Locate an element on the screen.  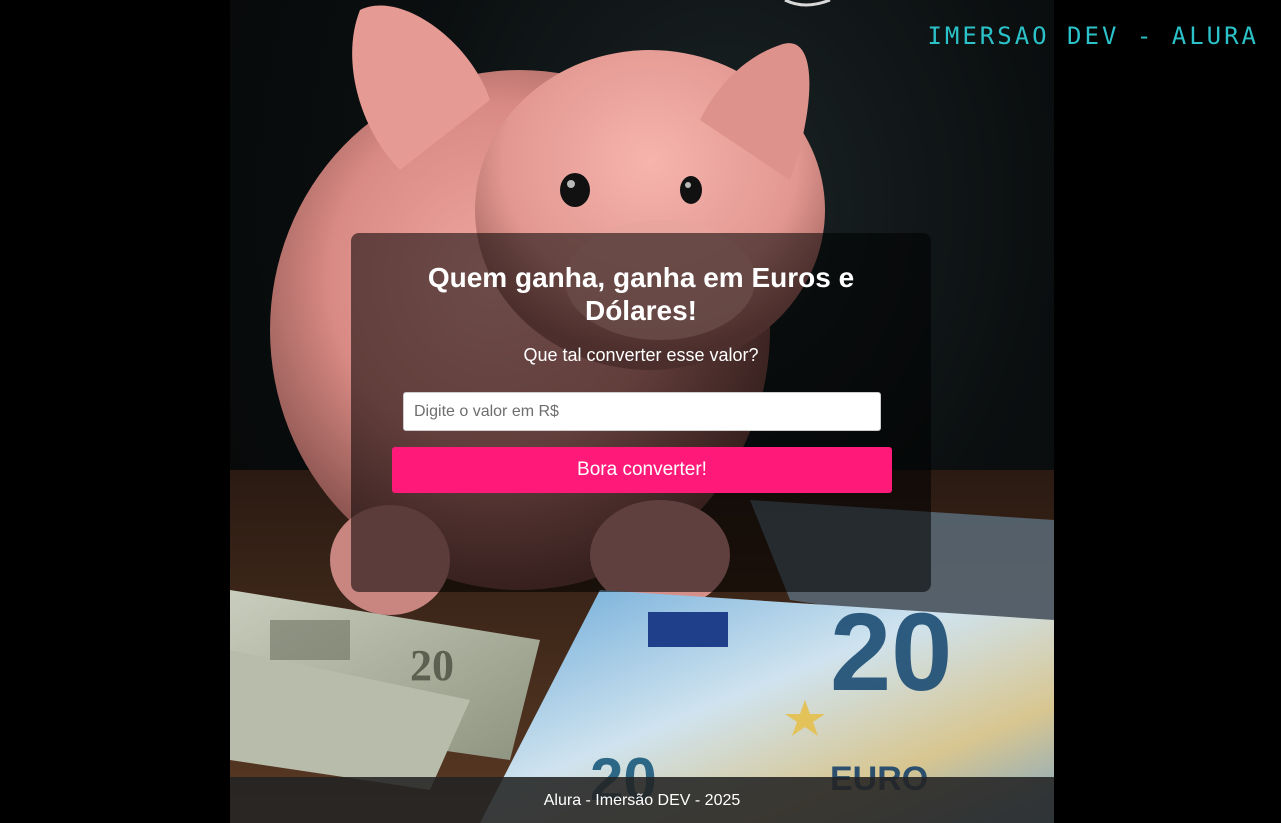
dollar-note-value: 20 is located at coordinates (432, 665).